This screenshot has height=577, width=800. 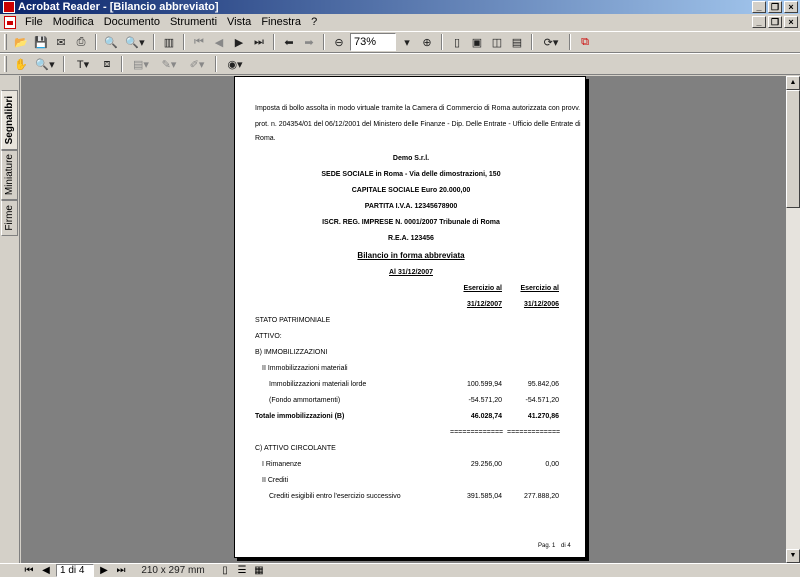 I want to click on single-page-icon: ▯, so click(x=225, y=570).